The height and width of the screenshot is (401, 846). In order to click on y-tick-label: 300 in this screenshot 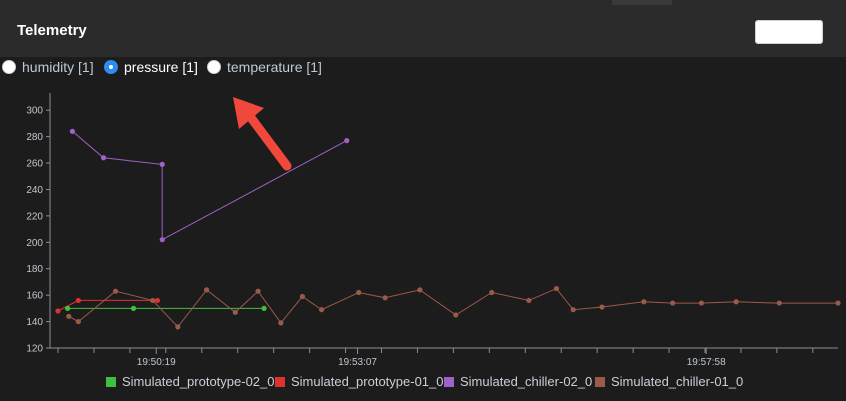, I will do `click(34, 111)`.